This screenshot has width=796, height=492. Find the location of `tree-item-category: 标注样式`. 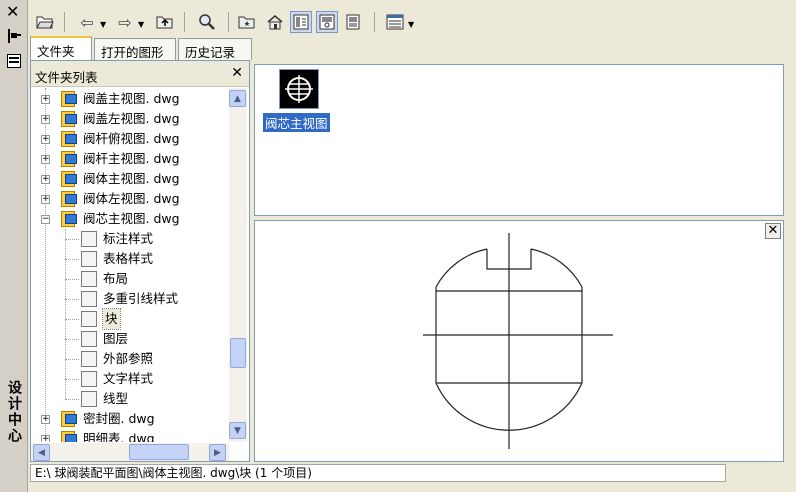

tree-item-category: 标注样式 is located at coordinates (129, 239).